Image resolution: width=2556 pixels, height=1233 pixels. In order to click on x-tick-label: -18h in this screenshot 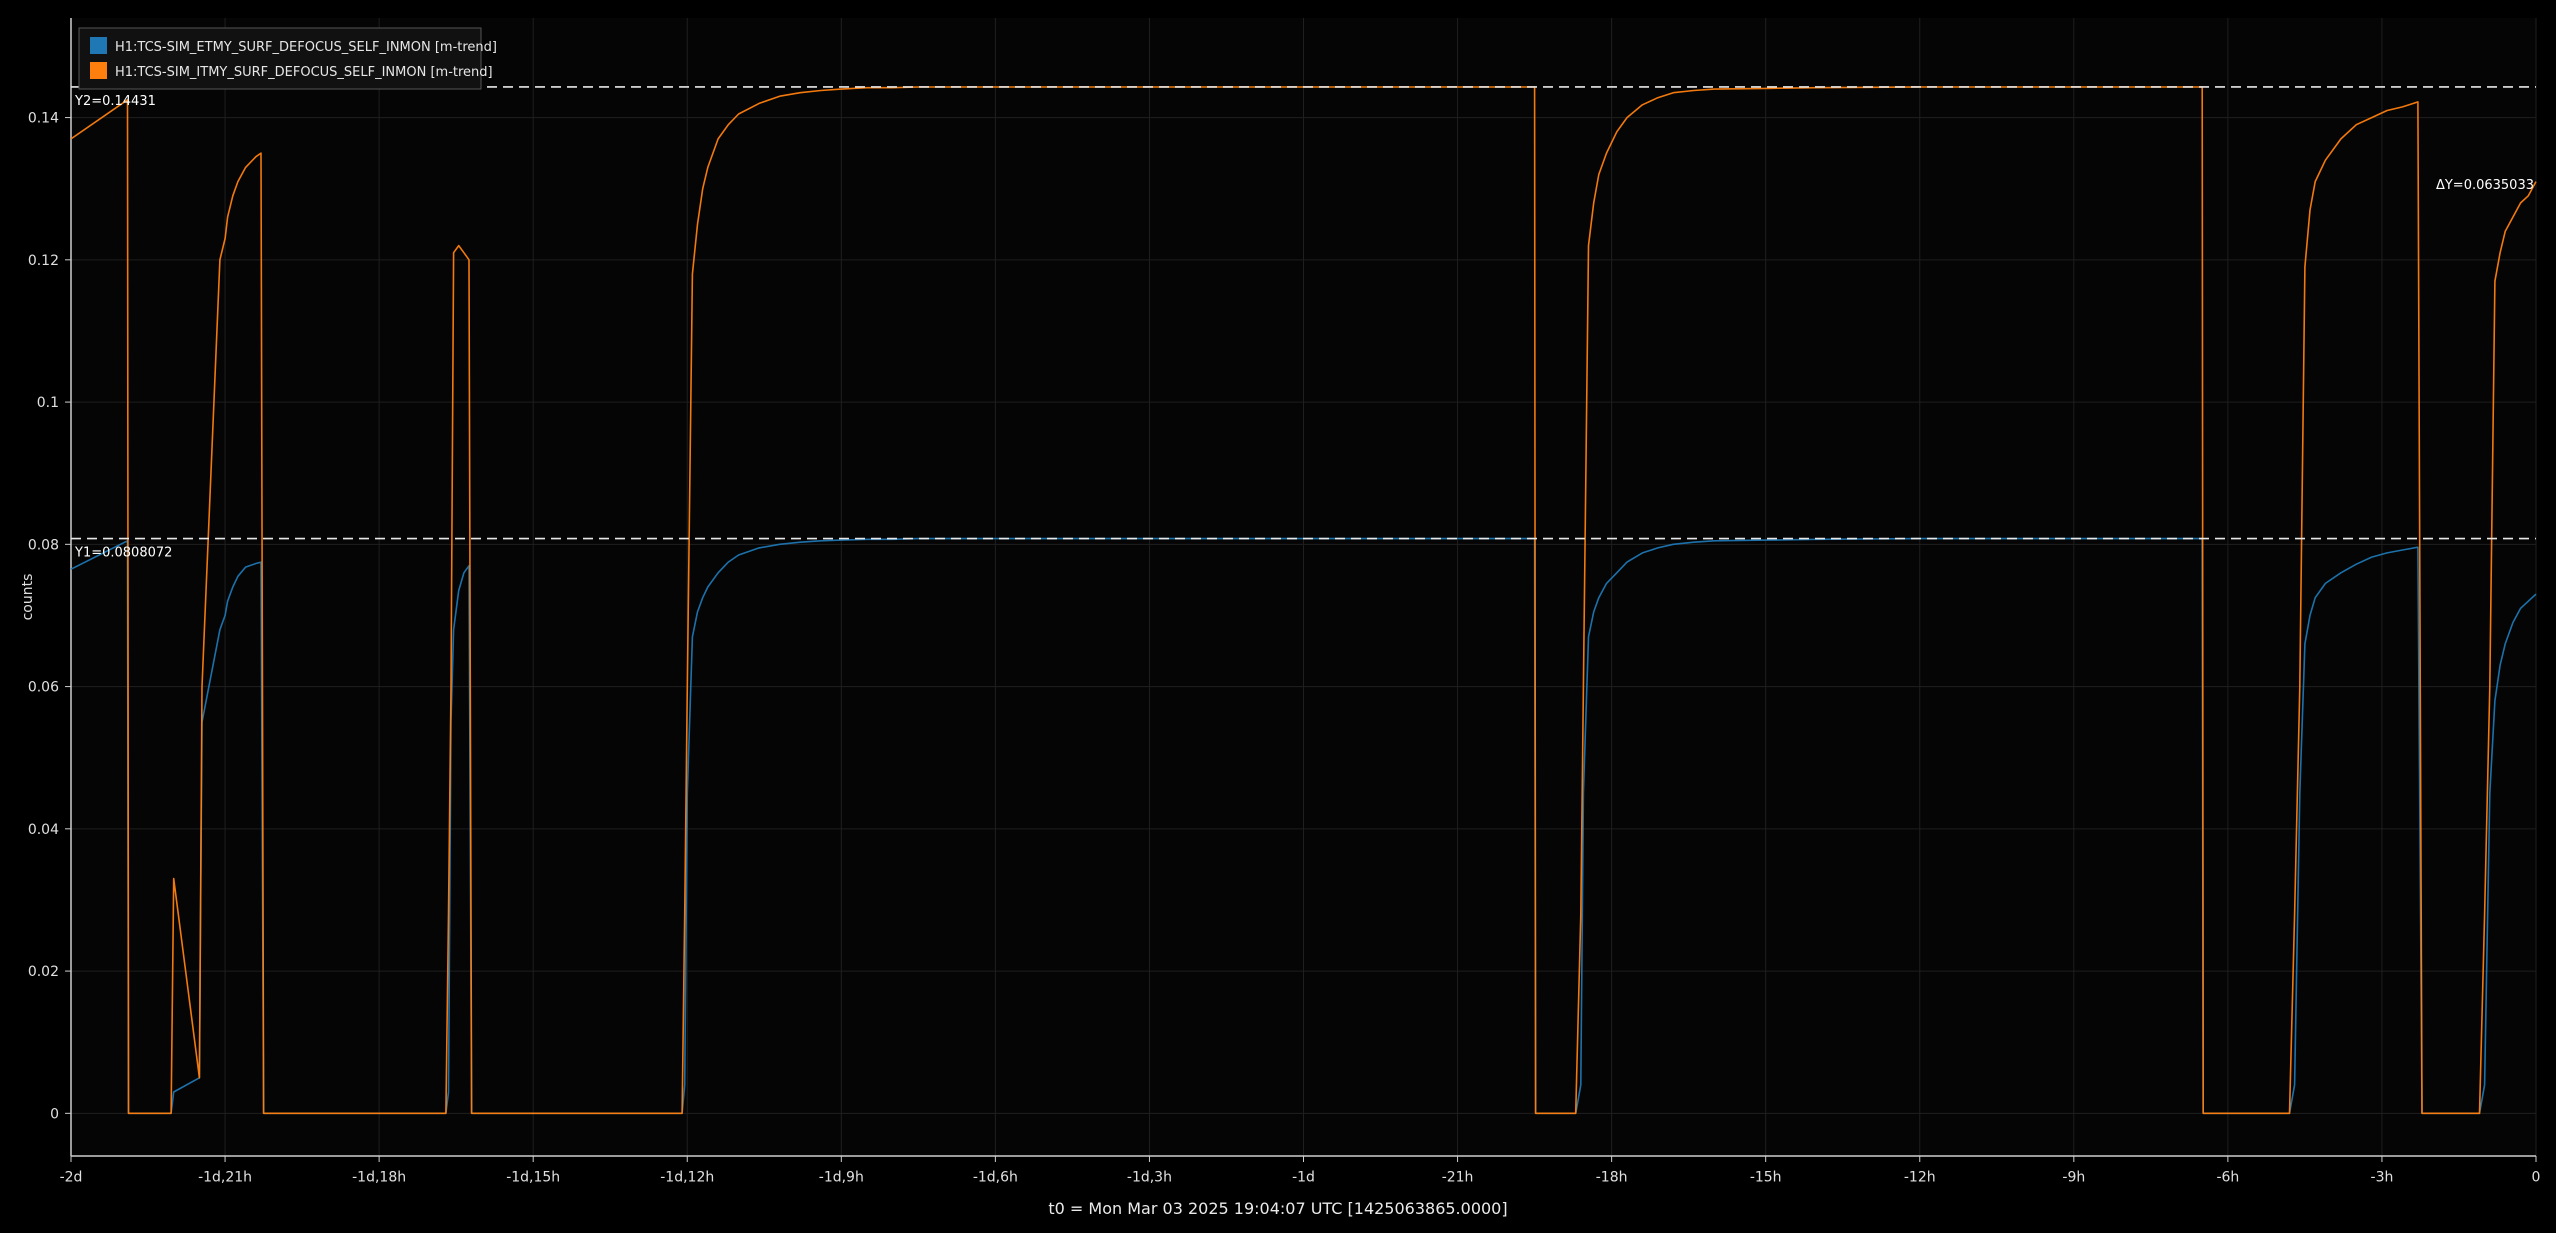, I will do `click(1612, 1178)`.